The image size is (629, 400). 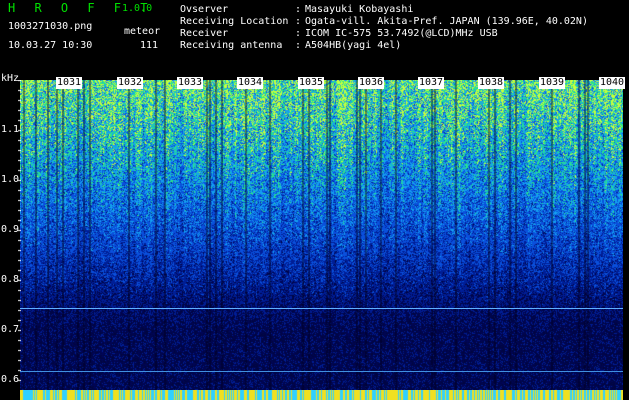 What do you see at coordinates (69, 83) in the screenshot?
I see `minute-label: 1031` at bounding box center [69, 83].